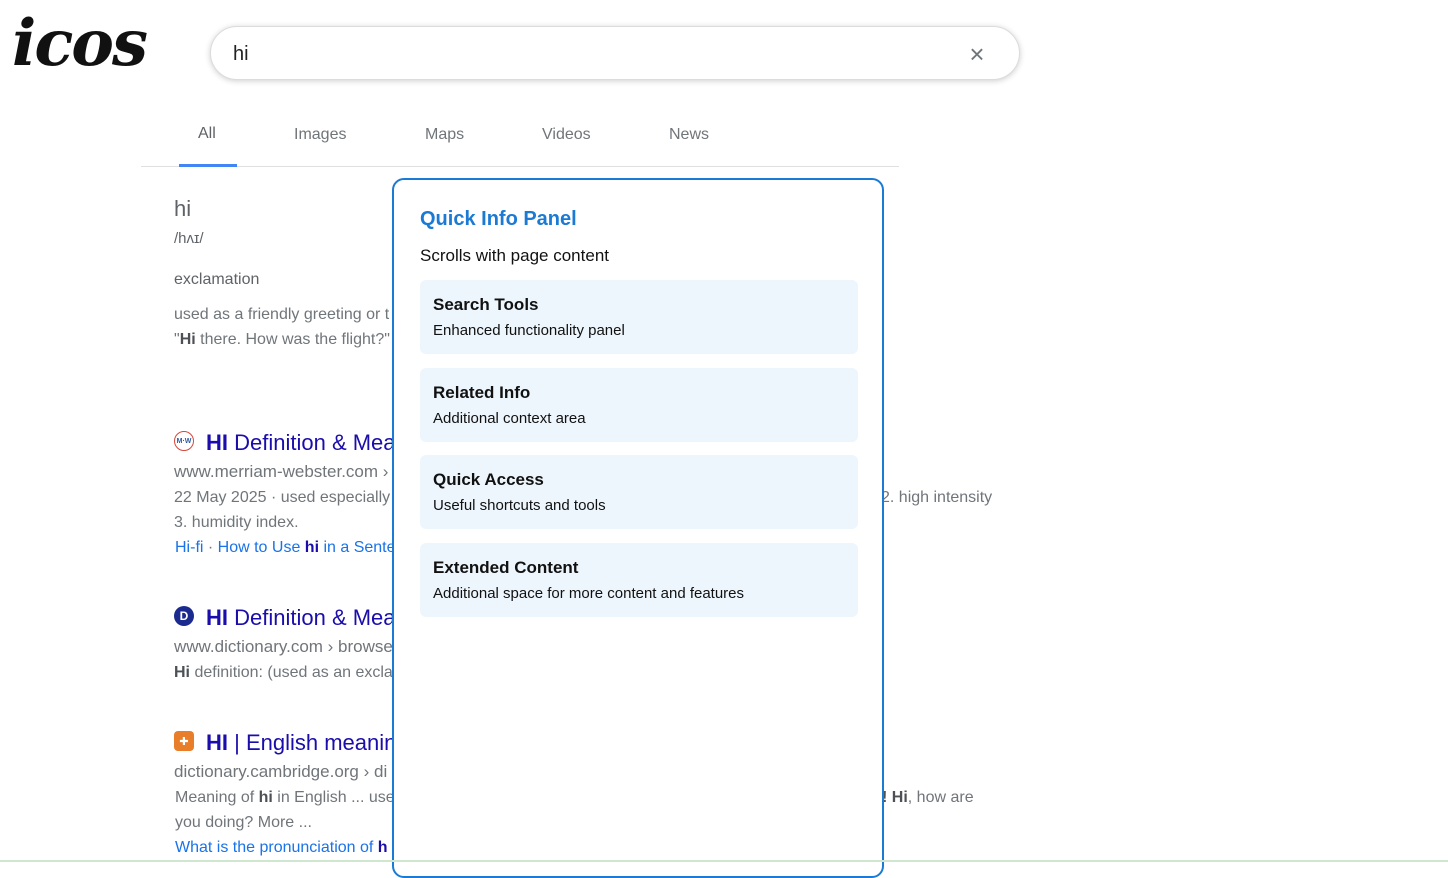  What do you see at coordinates (281, 471) in the screenshot?
I see `result-url: www.merriam-webster.com ›` at bounding box center [281, 471].